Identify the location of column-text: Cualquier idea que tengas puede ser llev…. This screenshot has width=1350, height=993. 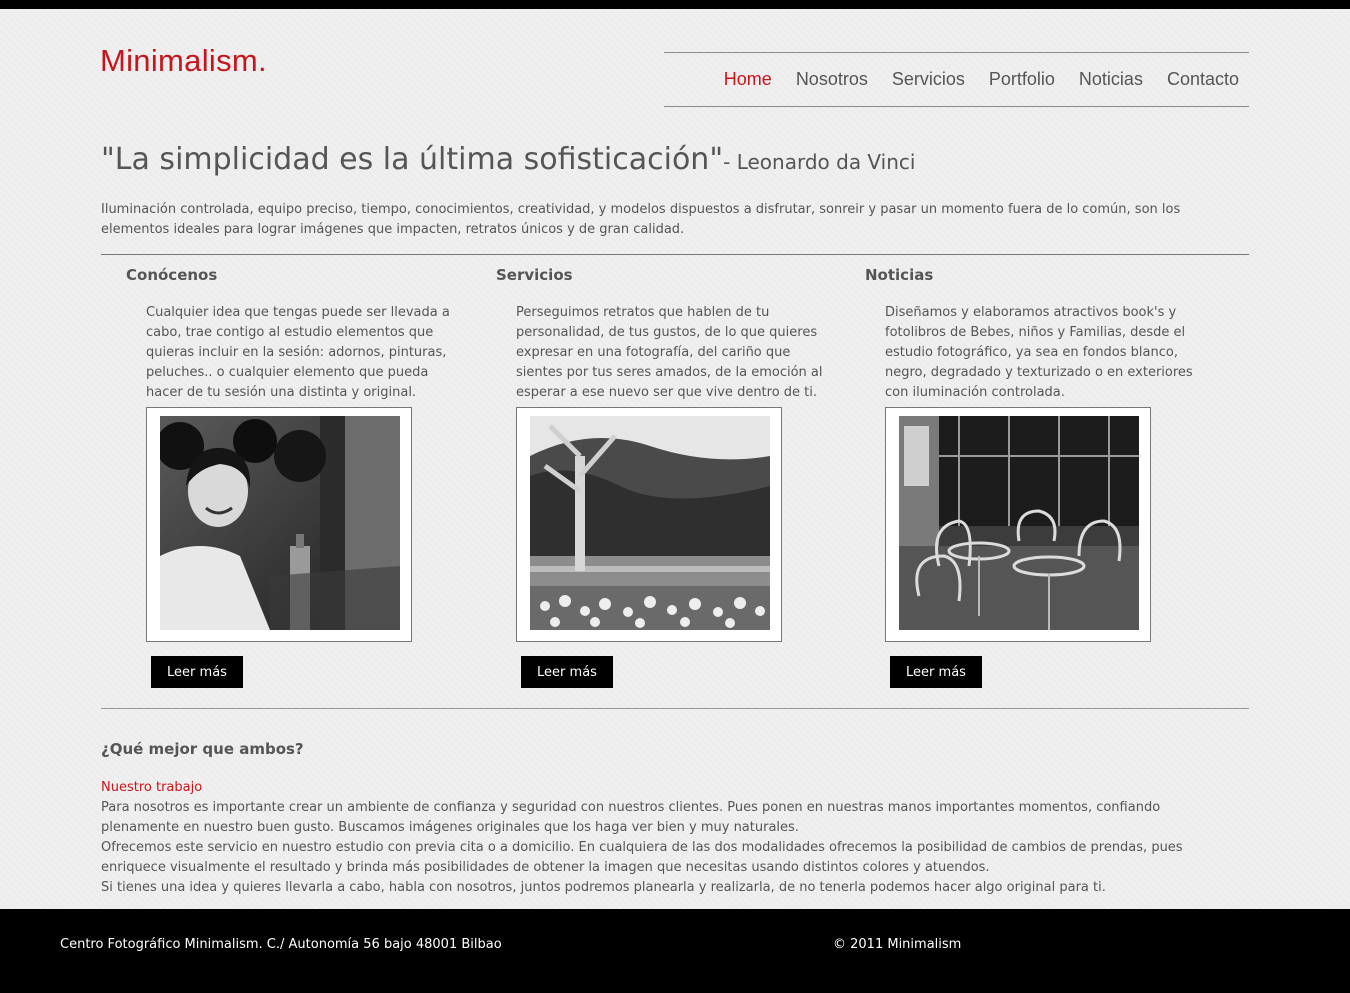
(298, 352).